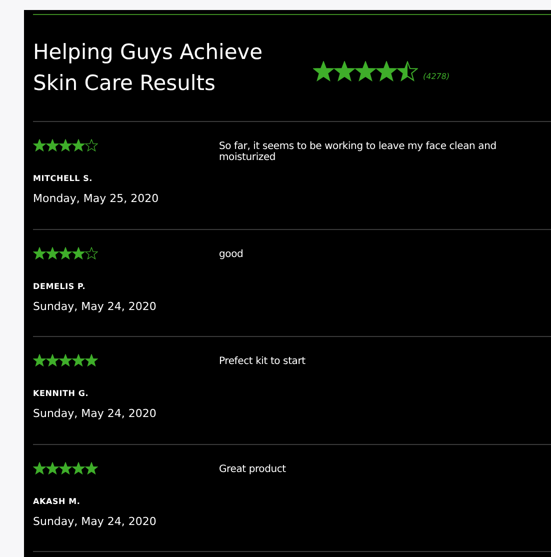  What do you see at coordinates (148, 68) in the screenshot?
I see `product-title: Helping Guys Achieve Skin Care Results` at bounding box center [148, 68].